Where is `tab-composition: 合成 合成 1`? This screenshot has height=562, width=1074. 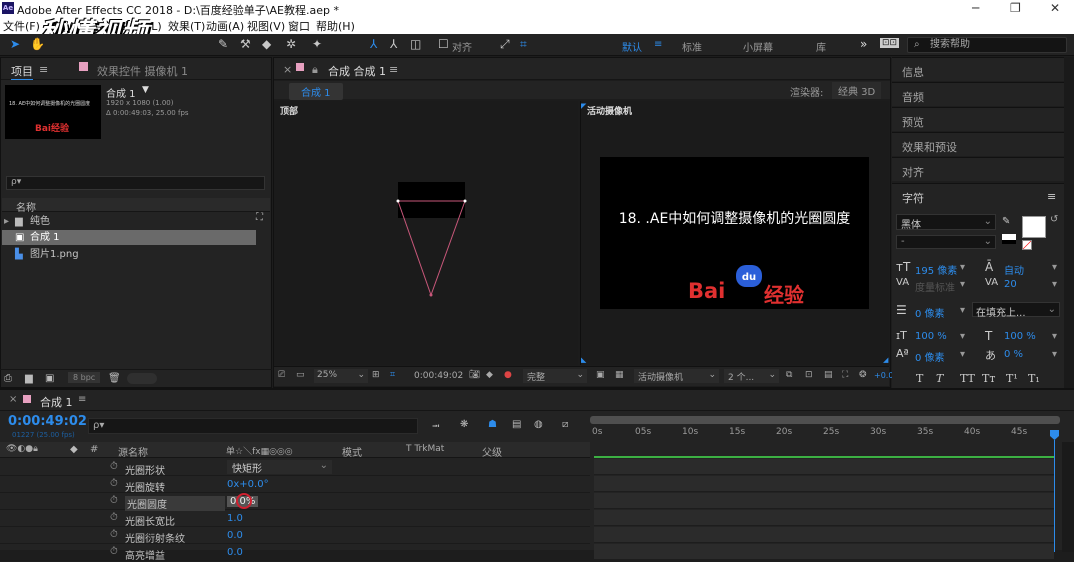 tab-composition: 合成 合成 1 is located at coordinates (357, 71).